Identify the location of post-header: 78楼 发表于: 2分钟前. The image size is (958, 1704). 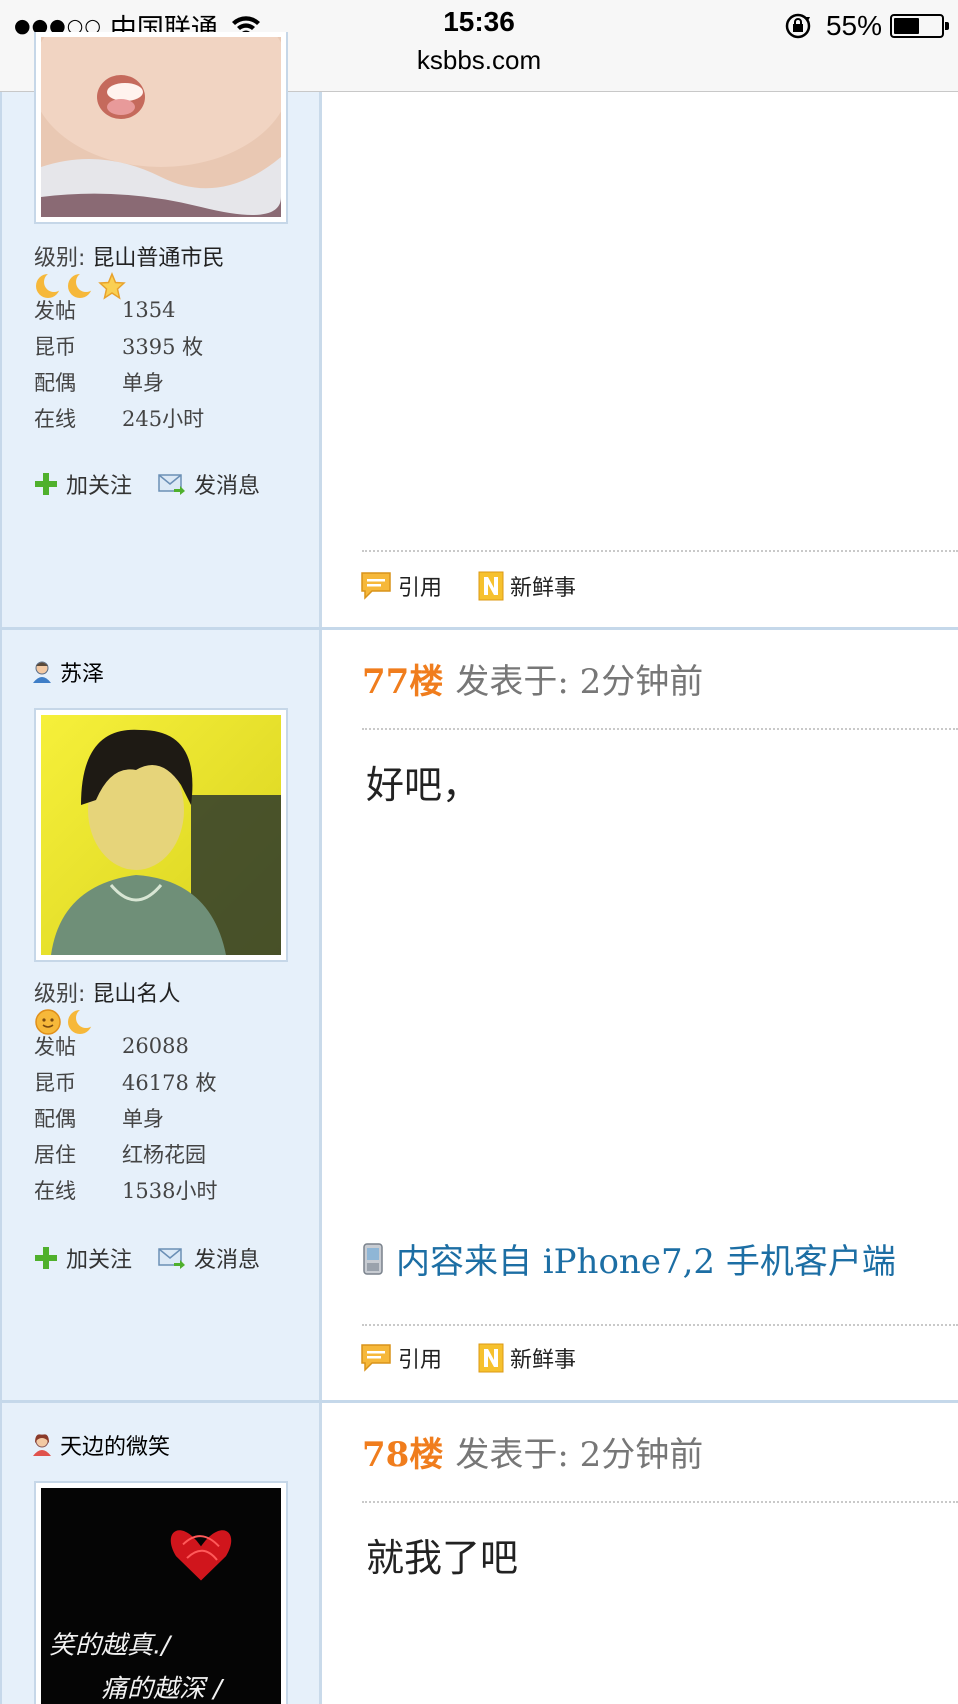
(532, 1451).